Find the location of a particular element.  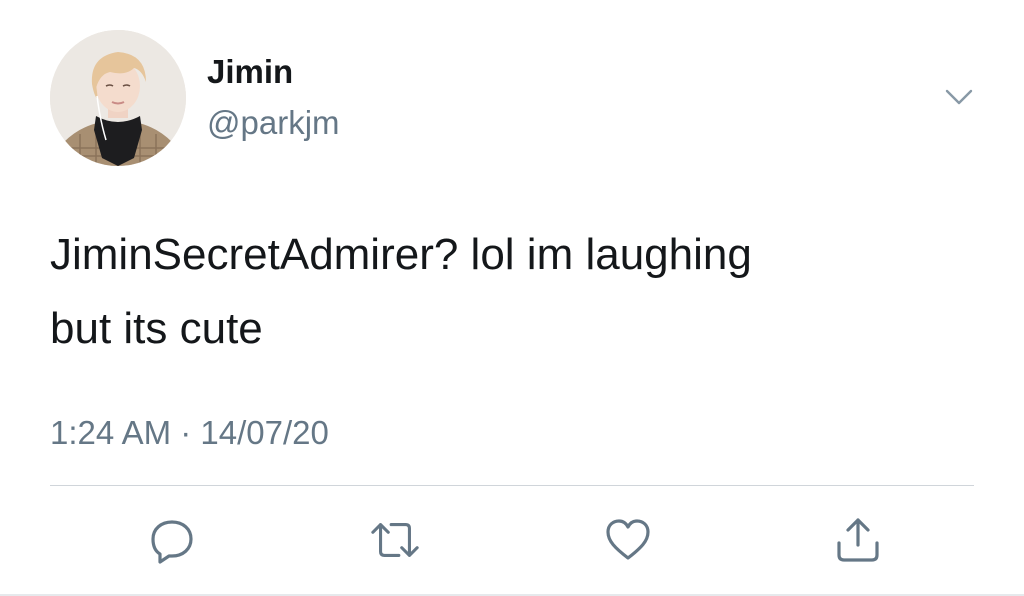

avatar-photo is located at coordinates (118, 98).